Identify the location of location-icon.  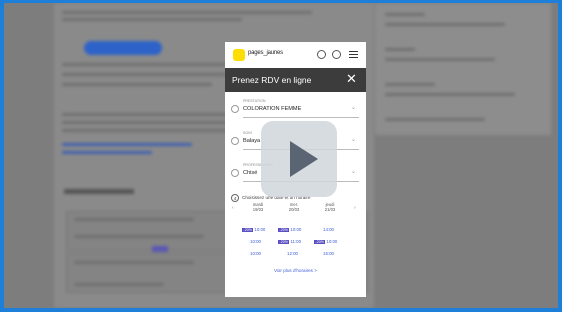
(321, 54).